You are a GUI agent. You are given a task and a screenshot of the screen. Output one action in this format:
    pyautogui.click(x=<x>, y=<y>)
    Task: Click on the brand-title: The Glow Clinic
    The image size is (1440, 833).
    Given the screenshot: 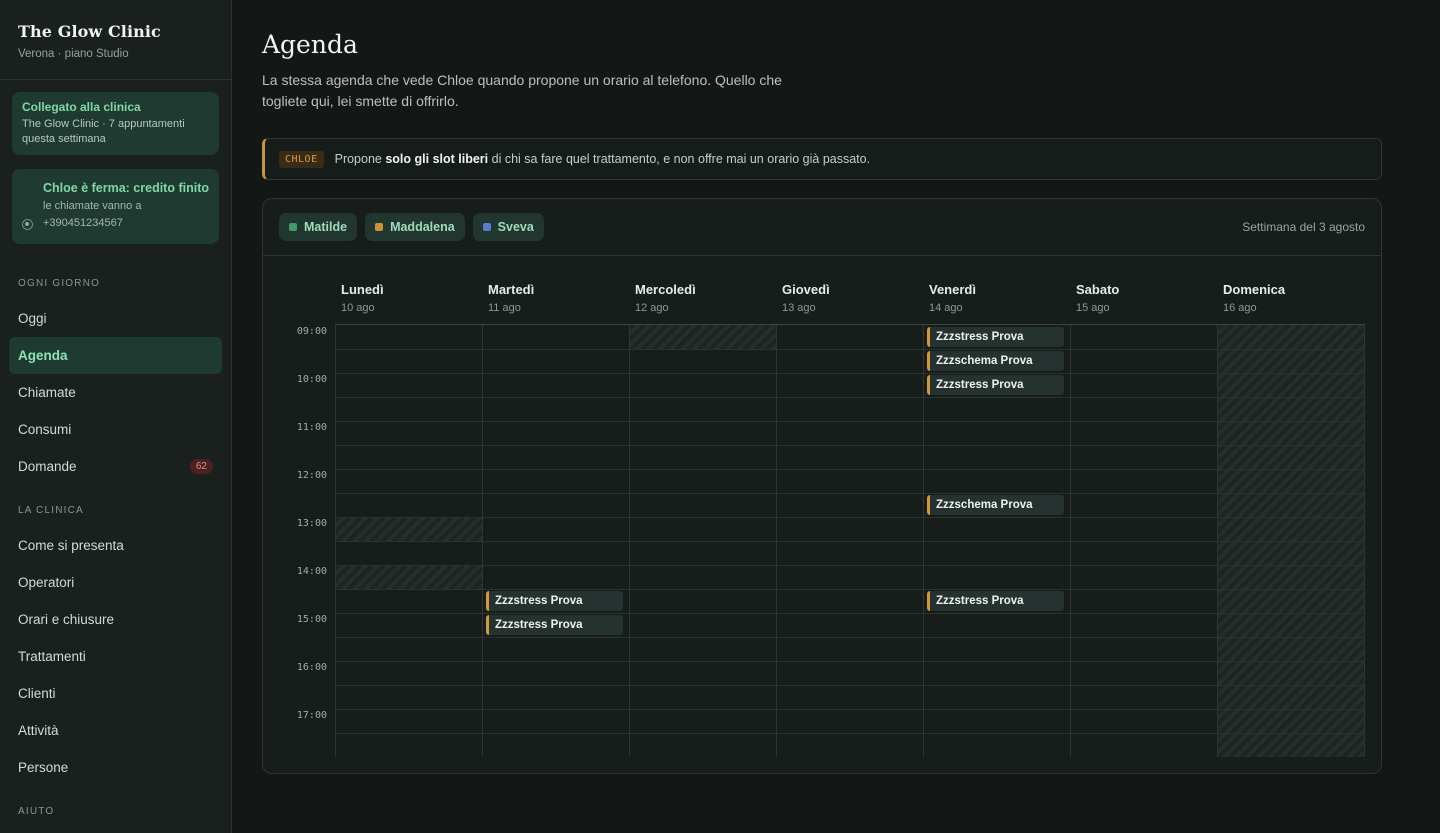 What is the action you would take?
    pyautogui.click(x=89, y=31)
    